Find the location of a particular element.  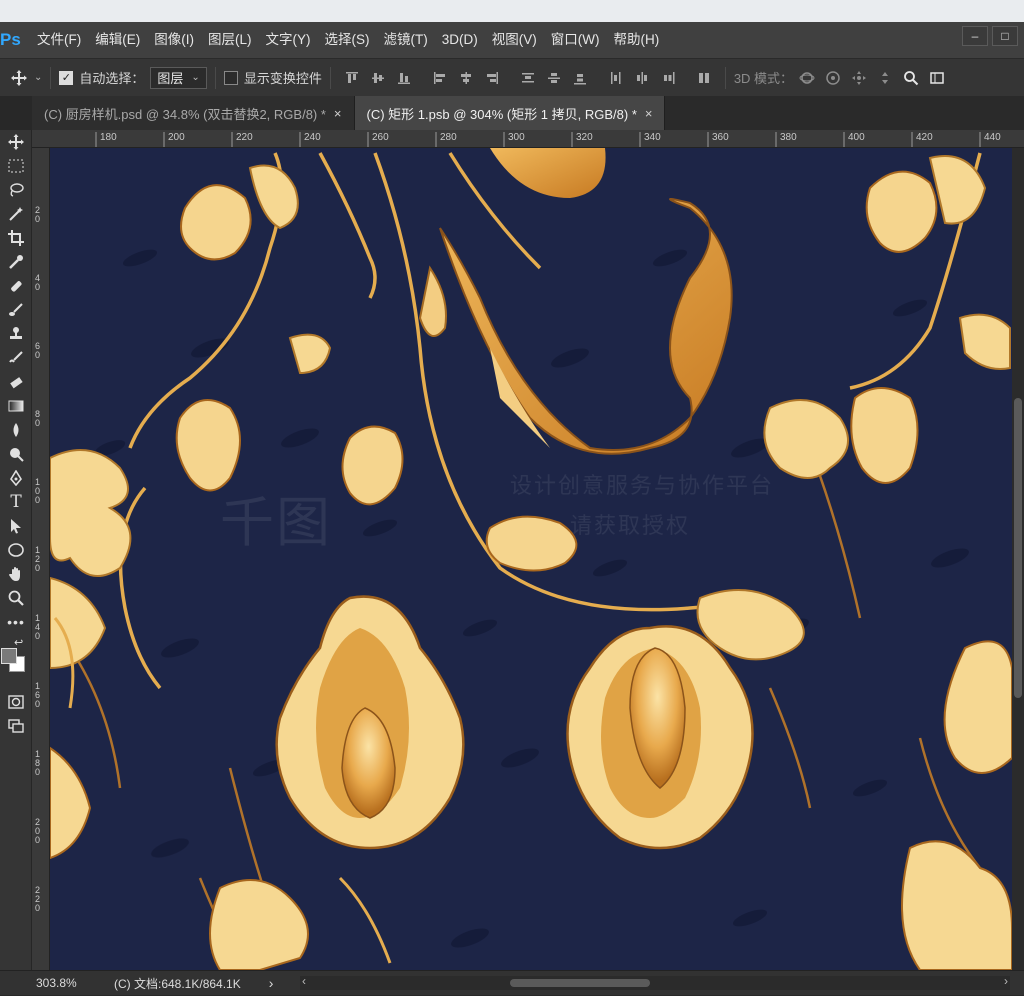

distribute-top-icon is located at coordinates (528, 78).